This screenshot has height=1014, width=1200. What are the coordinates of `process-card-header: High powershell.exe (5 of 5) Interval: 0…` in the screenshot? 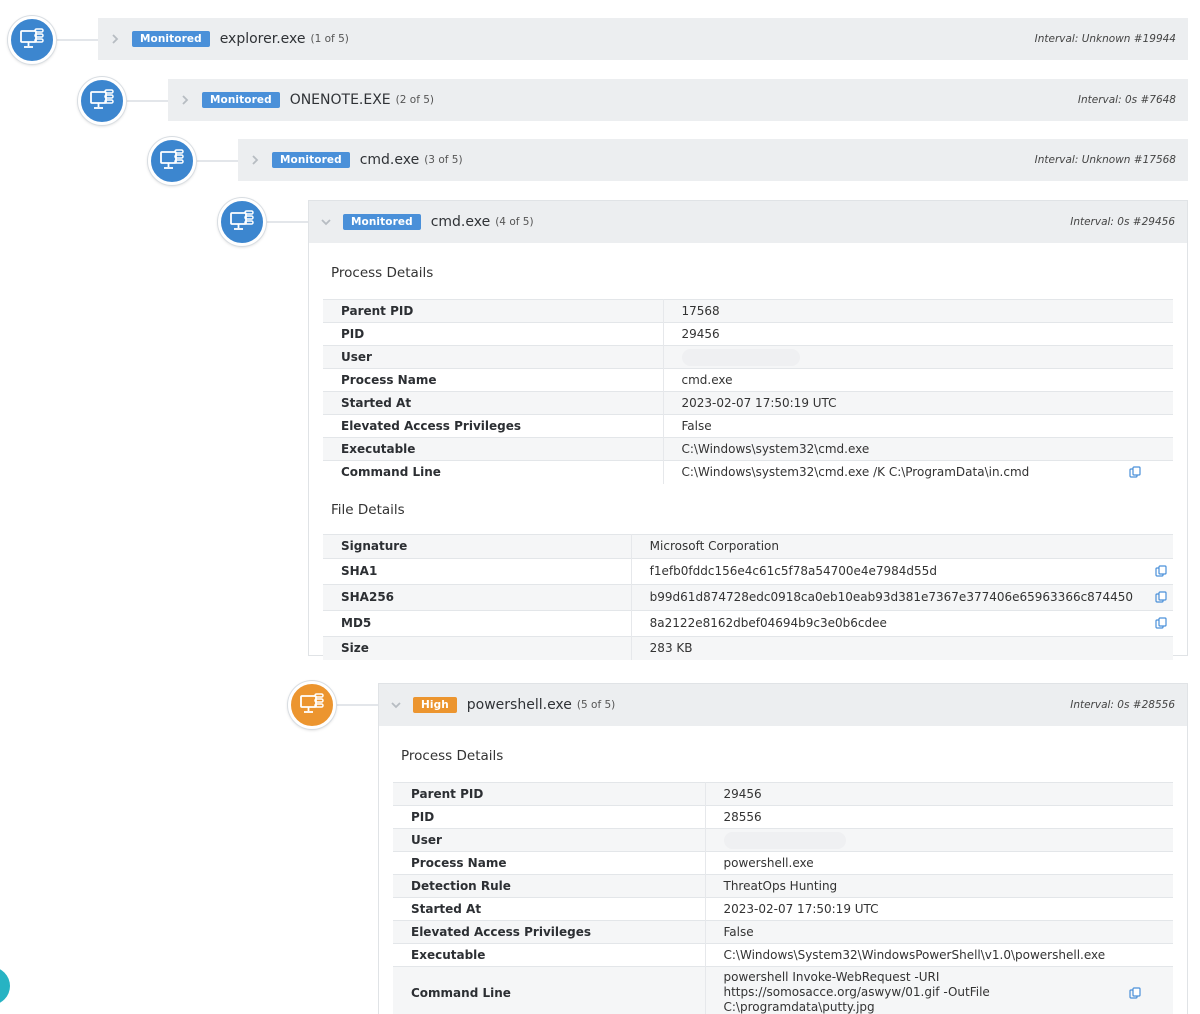 It's located at (783, 705).